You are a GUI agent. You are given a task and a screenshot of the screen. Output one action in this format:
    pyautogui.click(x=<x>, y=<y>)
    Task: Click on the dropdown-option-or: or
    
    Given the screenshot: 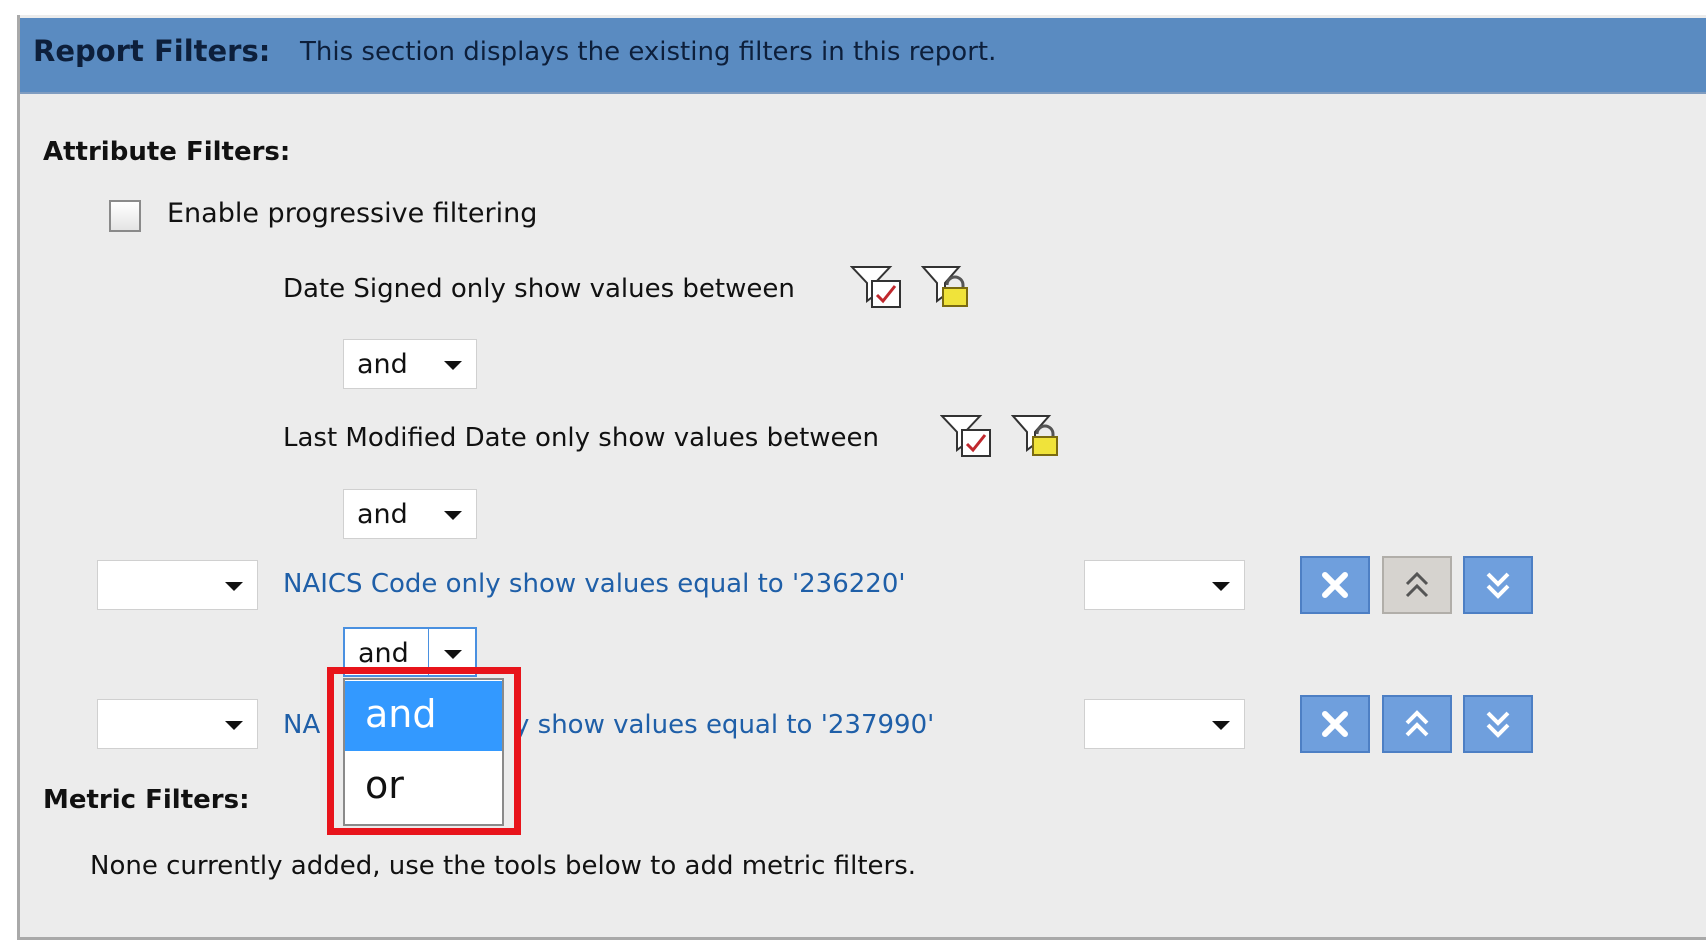 What is the action you would take?
    pyautogui.click(x=423, y=787)
    